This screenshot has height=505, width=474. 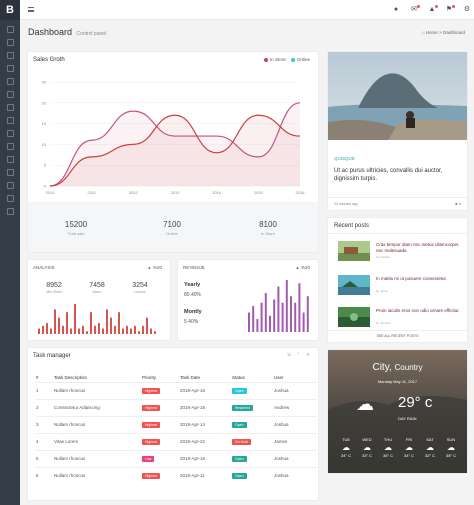 I want to click on forecast-day-name: FRI, so click(x=409, y=439).